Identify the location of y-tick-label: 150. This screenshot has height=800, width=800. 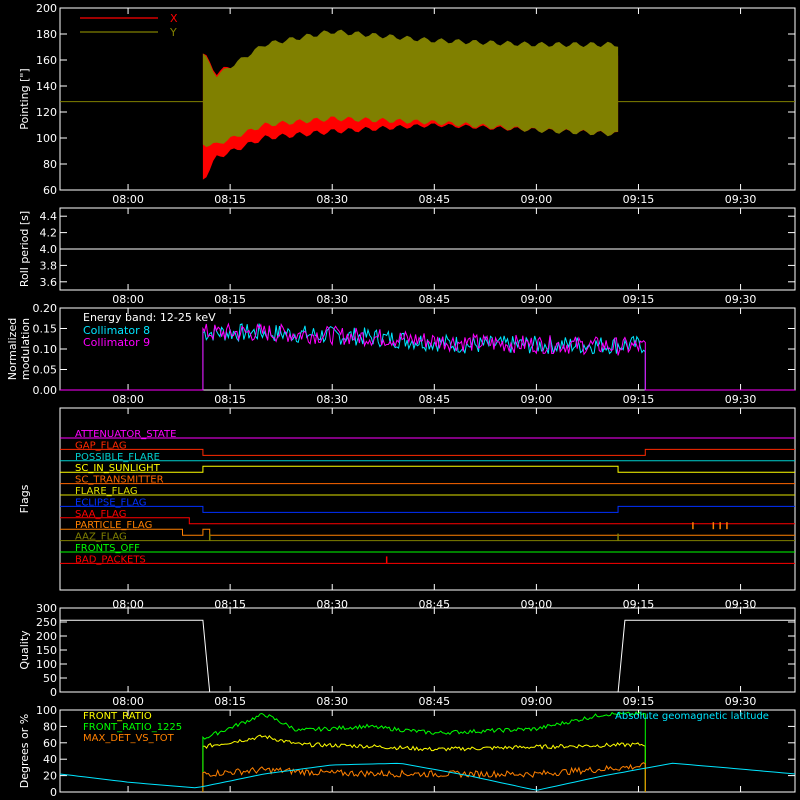
(46, 650).